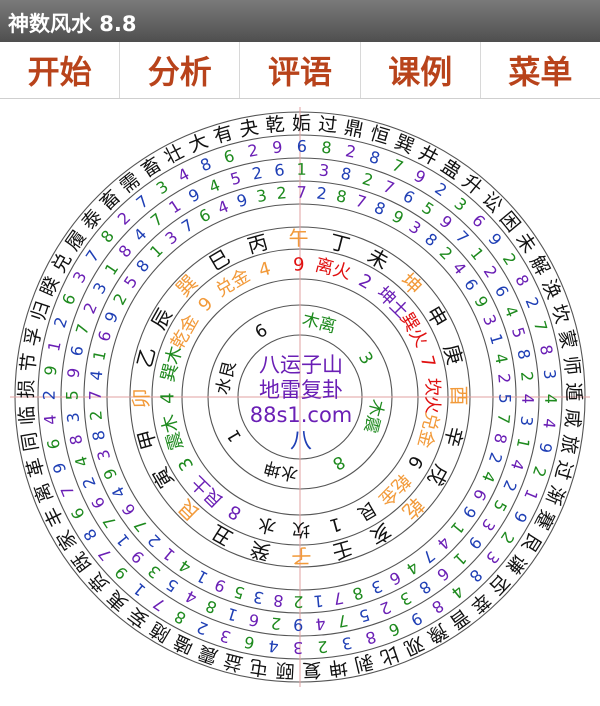 Image resolution: width=600 pixels, height=706 pixels. Describe the element at coordinates (183, 644) in the screenshot. I see `gua-name: 嗑` at that location.